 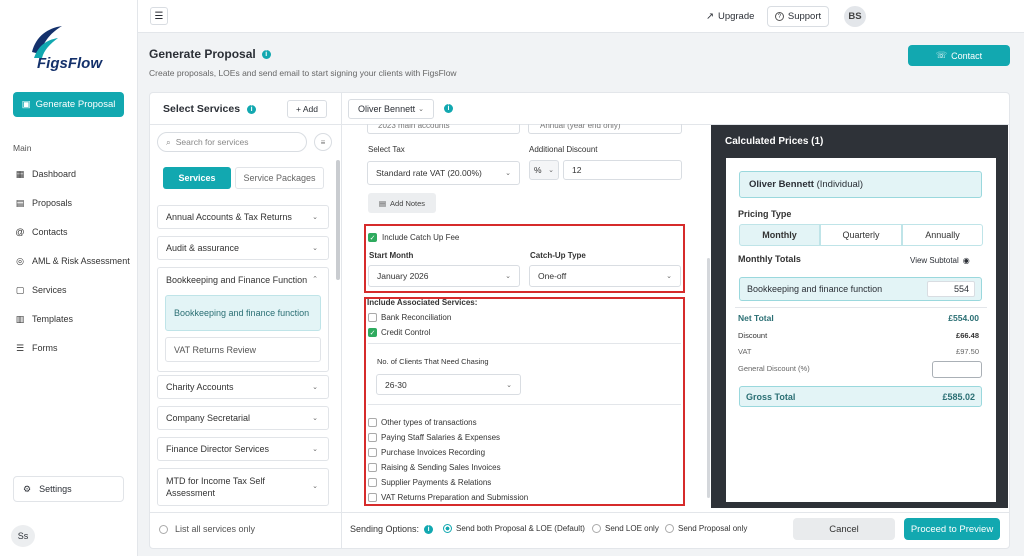 What do you see at coordinates (68, 104) in the screenshot?
I see `generate-proposal-button: ▣ Generate Proposal` at bounding box center [68, 104].